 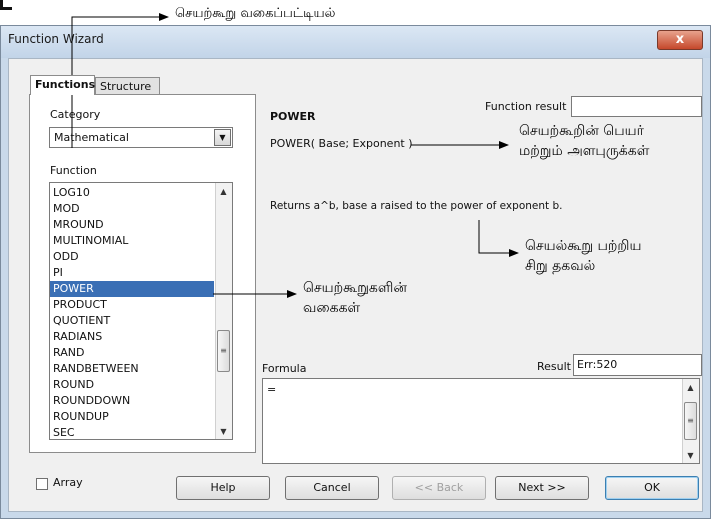 I want to click on annotation-line: செயற்கூறுகளின், so click(x=355, y=288).